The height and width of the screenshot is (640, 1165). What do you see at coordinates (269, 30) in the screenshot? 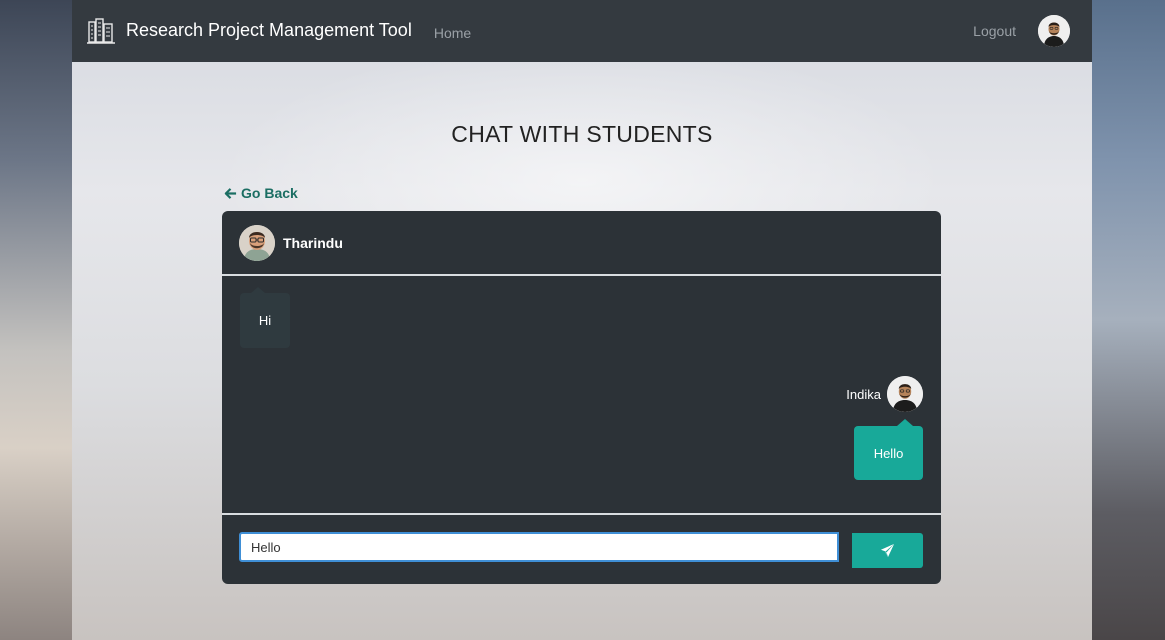
I see `brand-title: Research Project Management Tool` at bounding box center [269, 30].